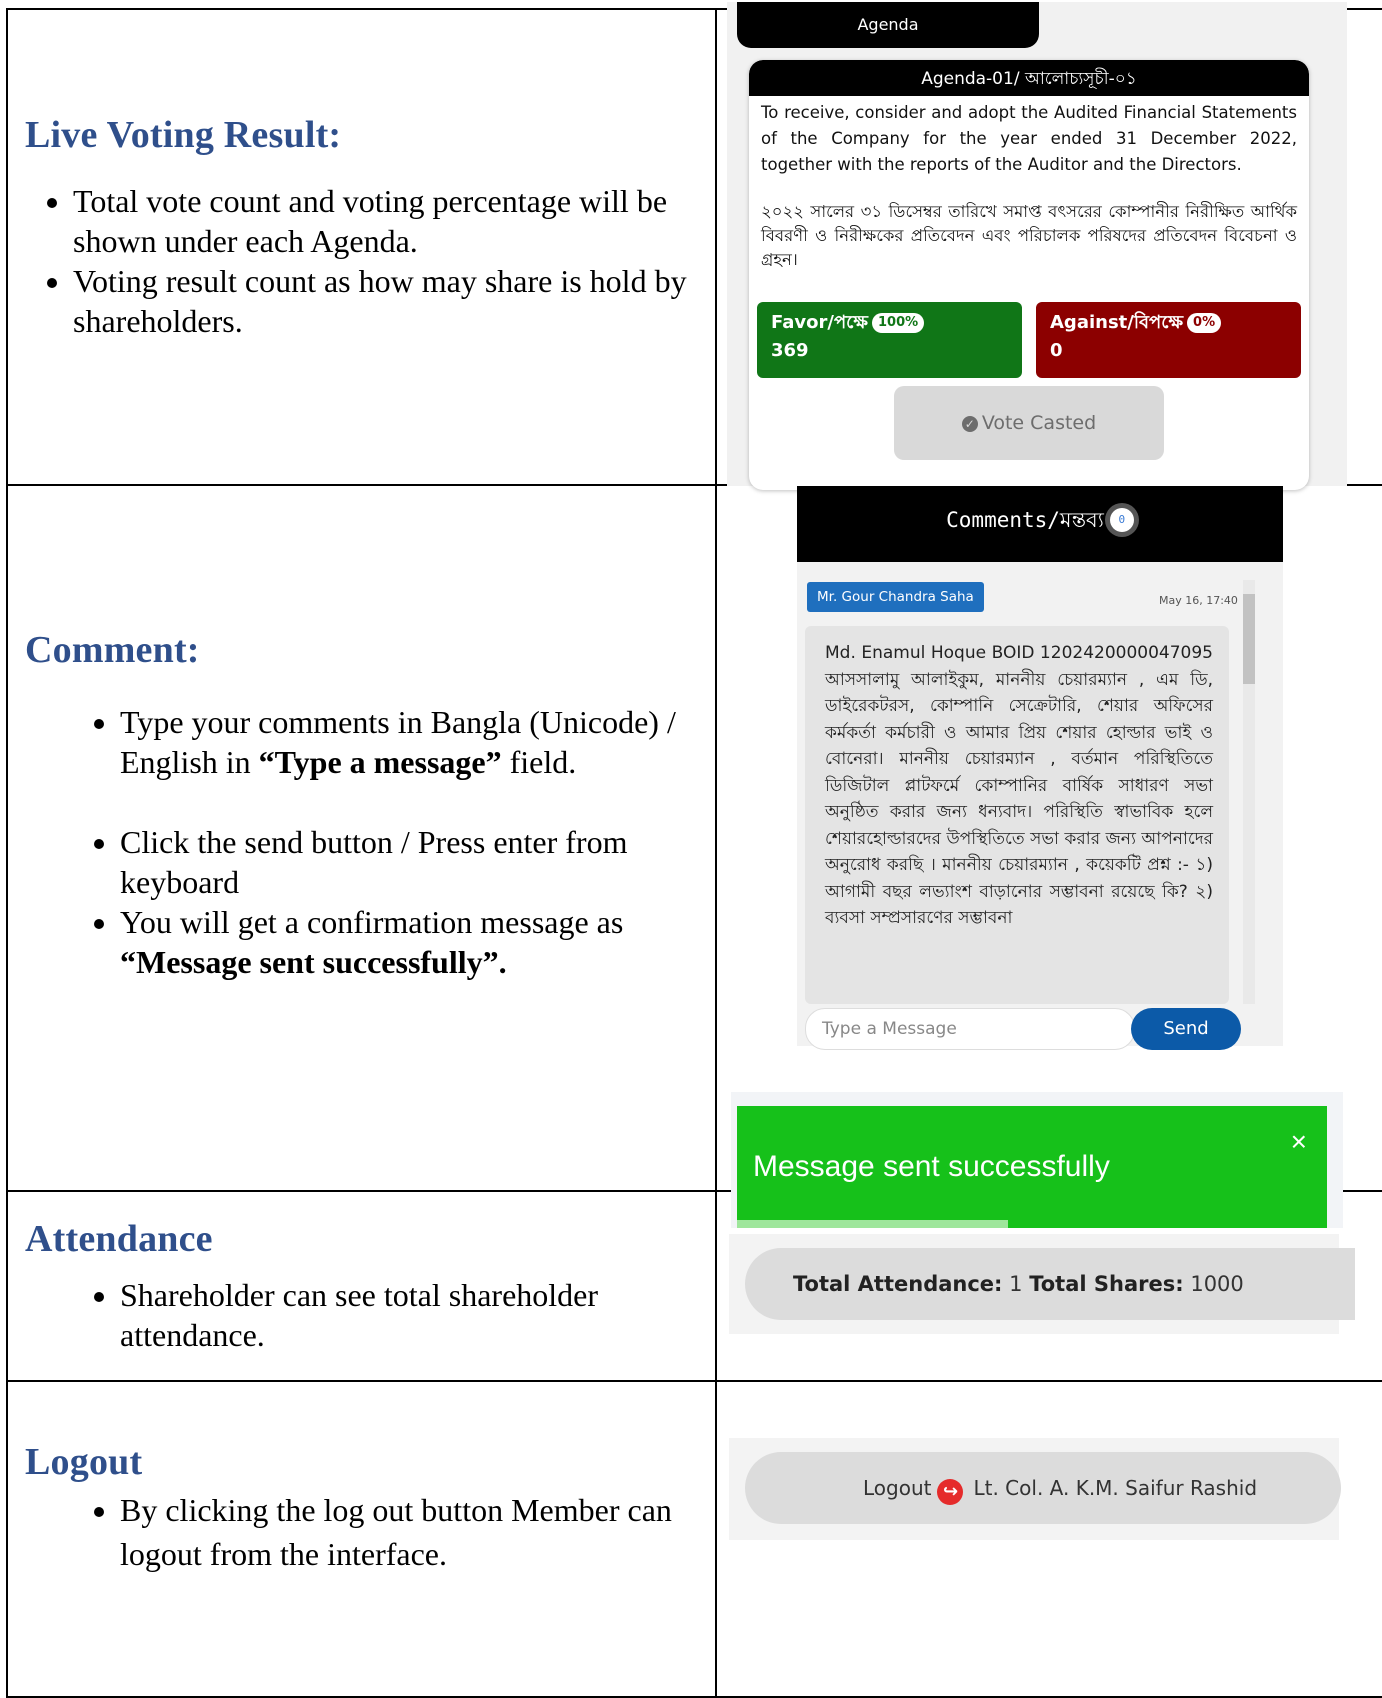 The image size is (1382, 1698). What do you see at coordinates (970, 1029) in the screenshot?
I see `message-input: Type a Message` at bounding box center [970, 1029].